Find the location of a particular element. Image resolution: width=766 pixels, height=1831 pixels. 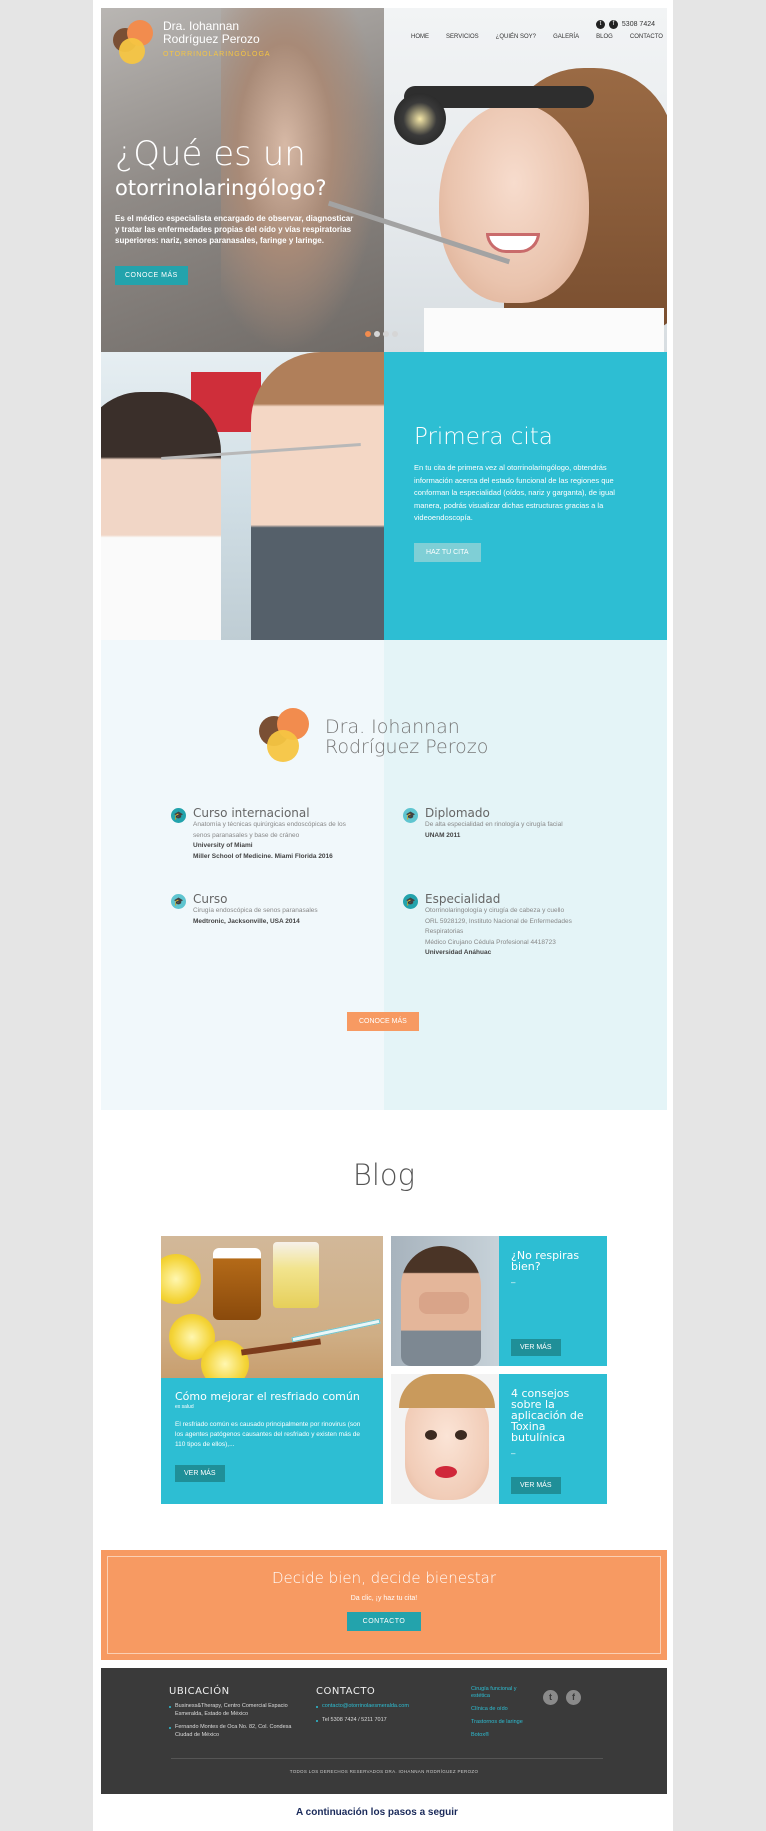

next-steps-caption: A continuación los pasos a seguir is located at coordinates (377, 1813).